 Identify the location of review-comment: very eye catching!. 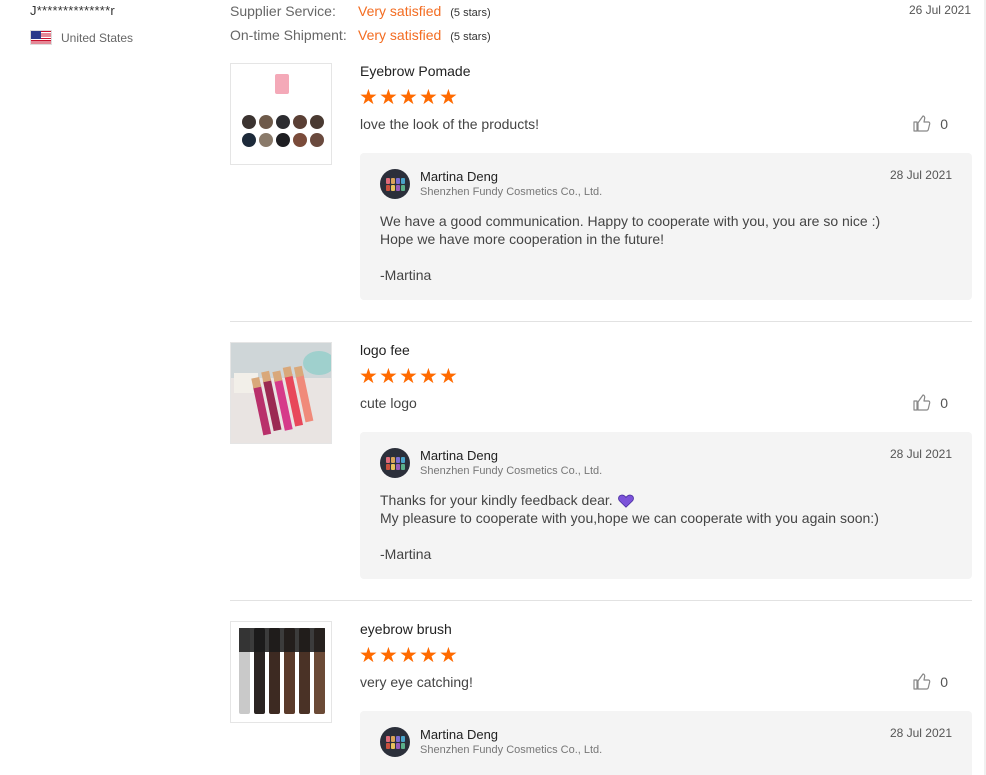
(416, 682).